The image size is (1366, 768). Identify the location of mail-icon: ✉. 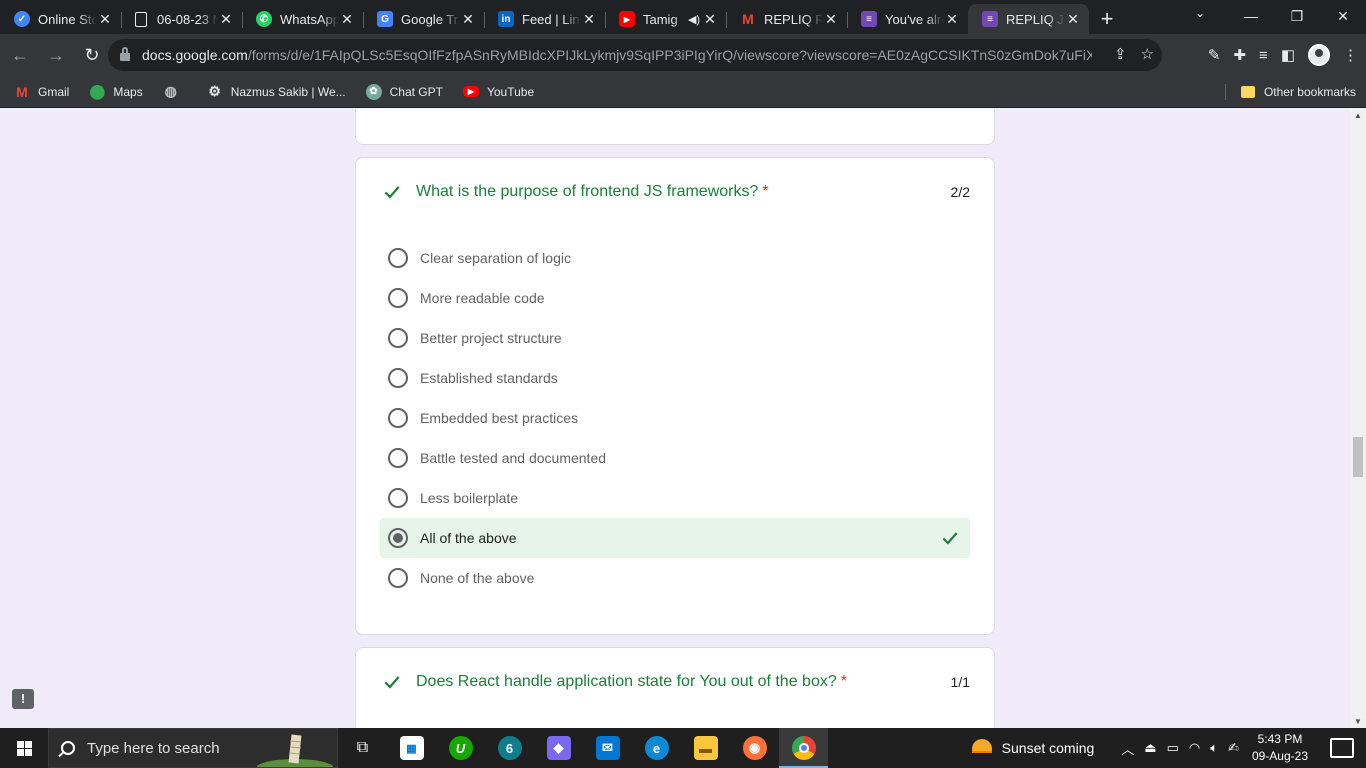
(607, 748).